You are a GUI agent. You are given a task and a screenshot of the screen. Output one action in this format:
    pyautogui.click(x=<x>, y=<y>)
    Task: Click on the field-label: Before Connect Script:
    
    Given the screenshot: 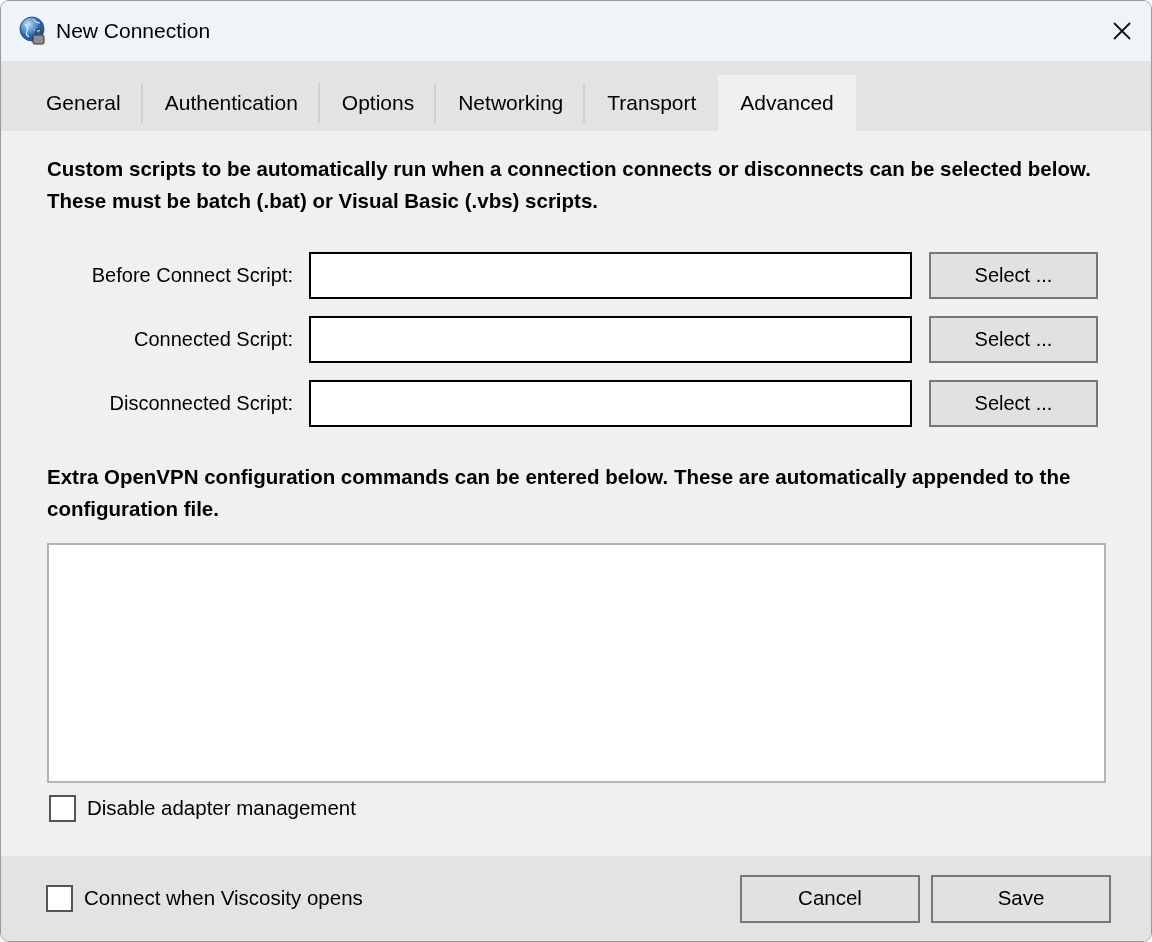 What is the action you would take?
    pyautogui.click(x=192, y=275)
    